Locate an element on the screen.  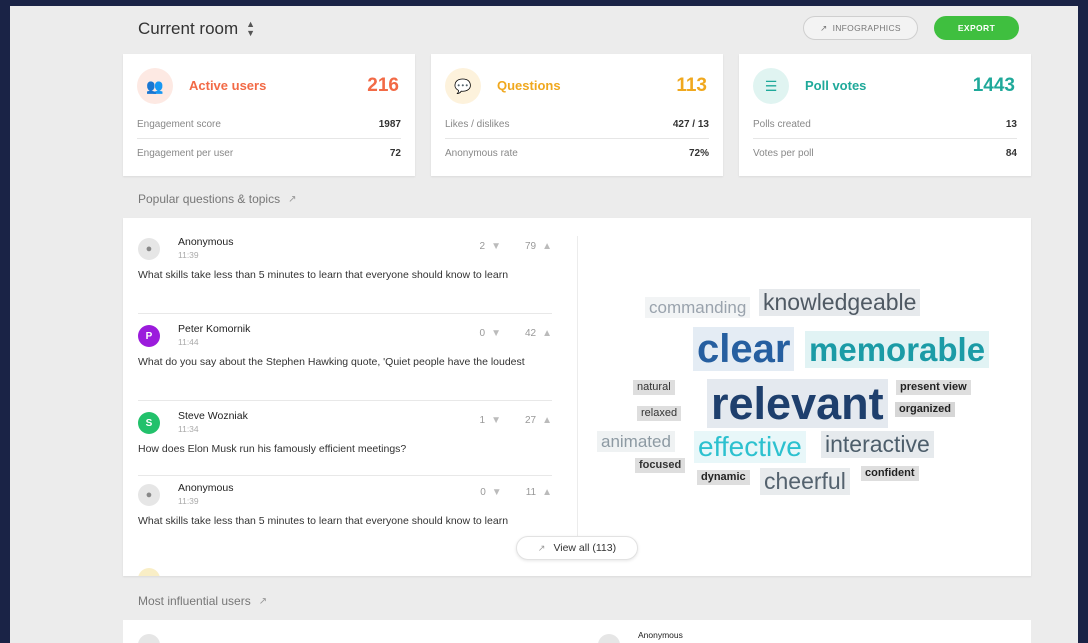
card-row: Votes per poll 84 is located at coordinates (885, 153).